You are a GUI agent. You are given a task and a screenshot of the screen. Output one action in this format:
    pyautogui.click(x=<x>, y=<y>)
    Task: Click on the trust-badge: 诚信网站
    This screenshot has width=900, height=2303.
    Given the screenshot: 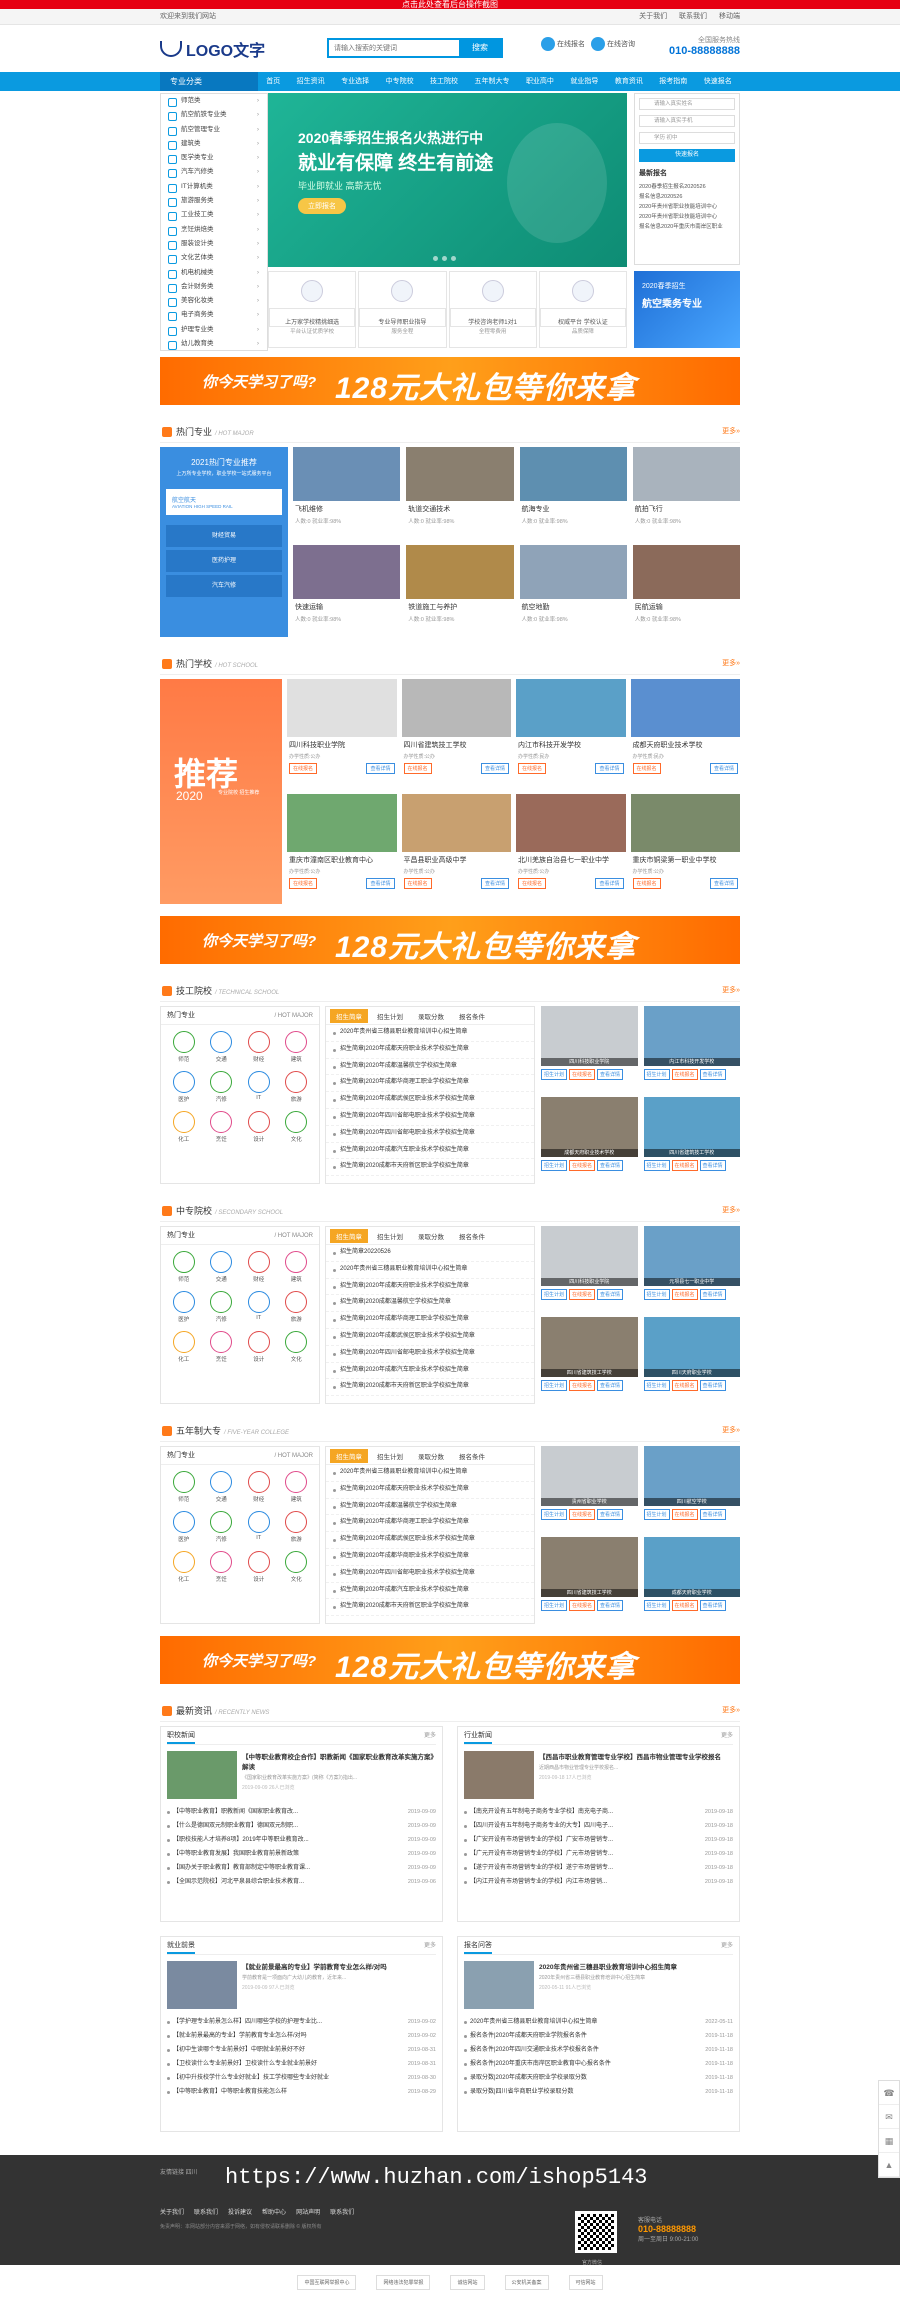 What is the action you would take?
    pyautogui.click(x=467, y=2282)
    